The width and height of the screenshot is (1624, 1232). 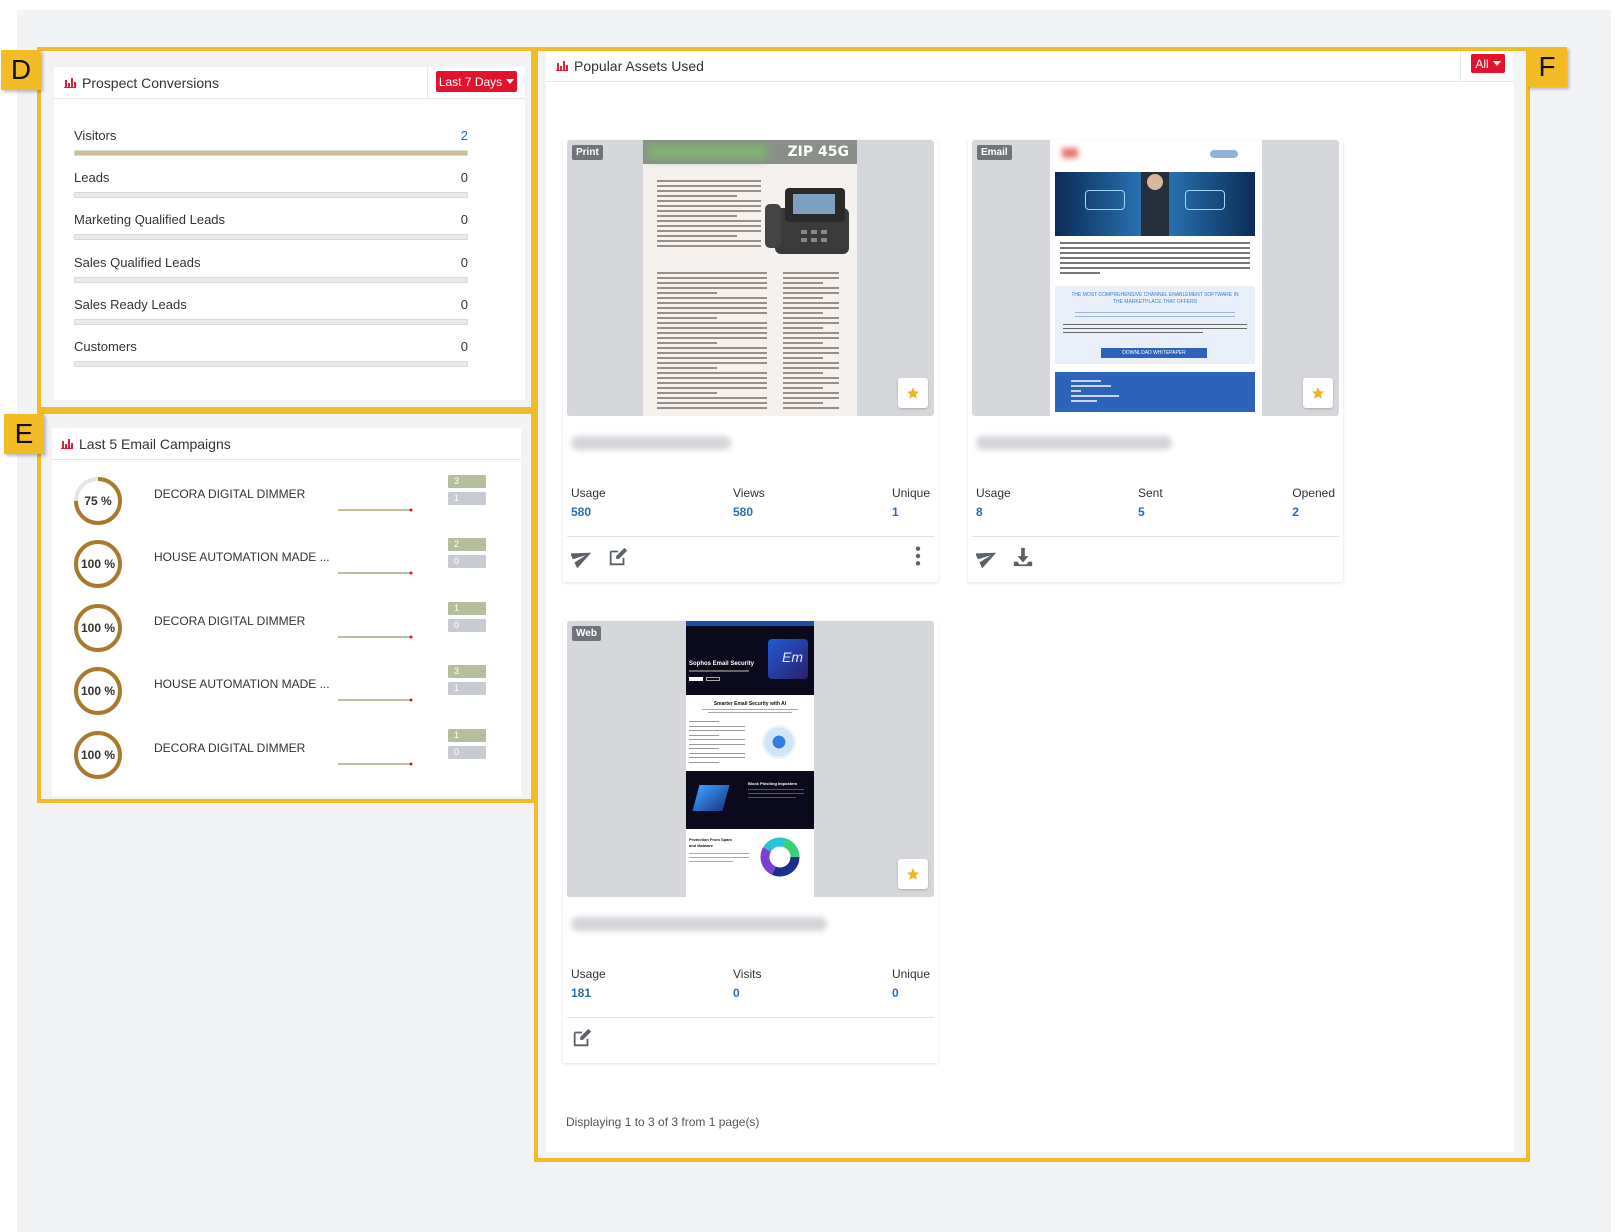 I want to click on callout-label-d: D, so click(x=21, y=70).